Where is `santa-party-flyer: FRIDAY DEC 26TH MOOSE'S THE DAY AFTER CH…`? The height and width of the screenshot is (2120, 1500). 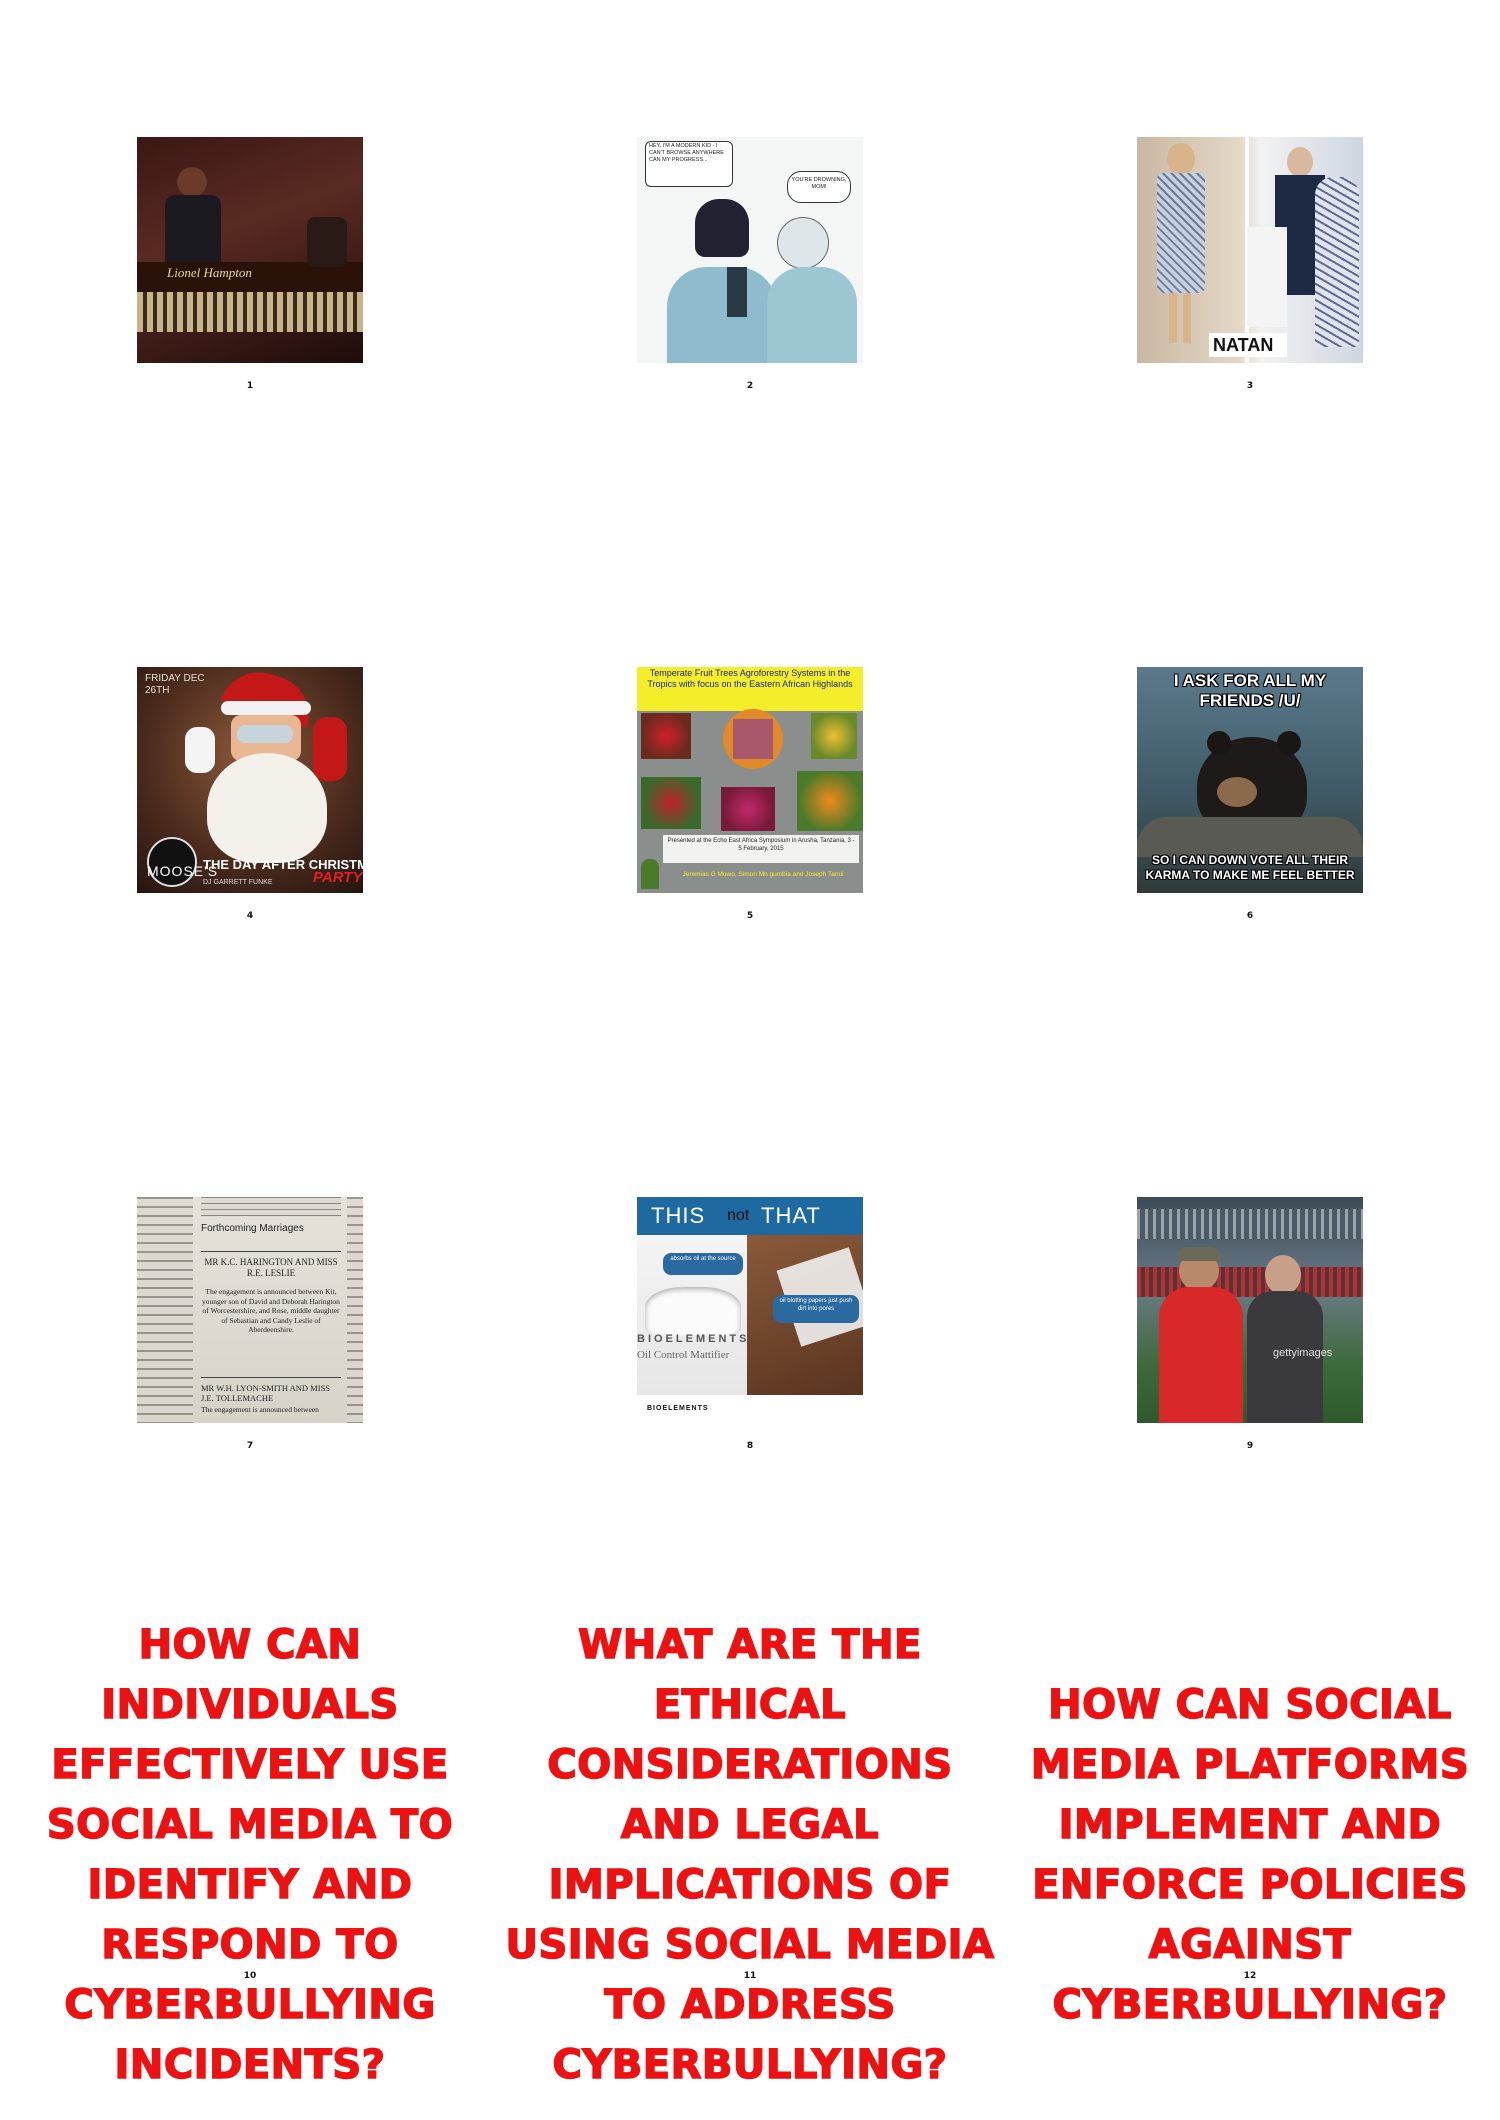 santa-party-flyer: FRIDAY DEC 26TH MOOSE'S THE DAY AFTER CH… is located at coordinates (250, 780).